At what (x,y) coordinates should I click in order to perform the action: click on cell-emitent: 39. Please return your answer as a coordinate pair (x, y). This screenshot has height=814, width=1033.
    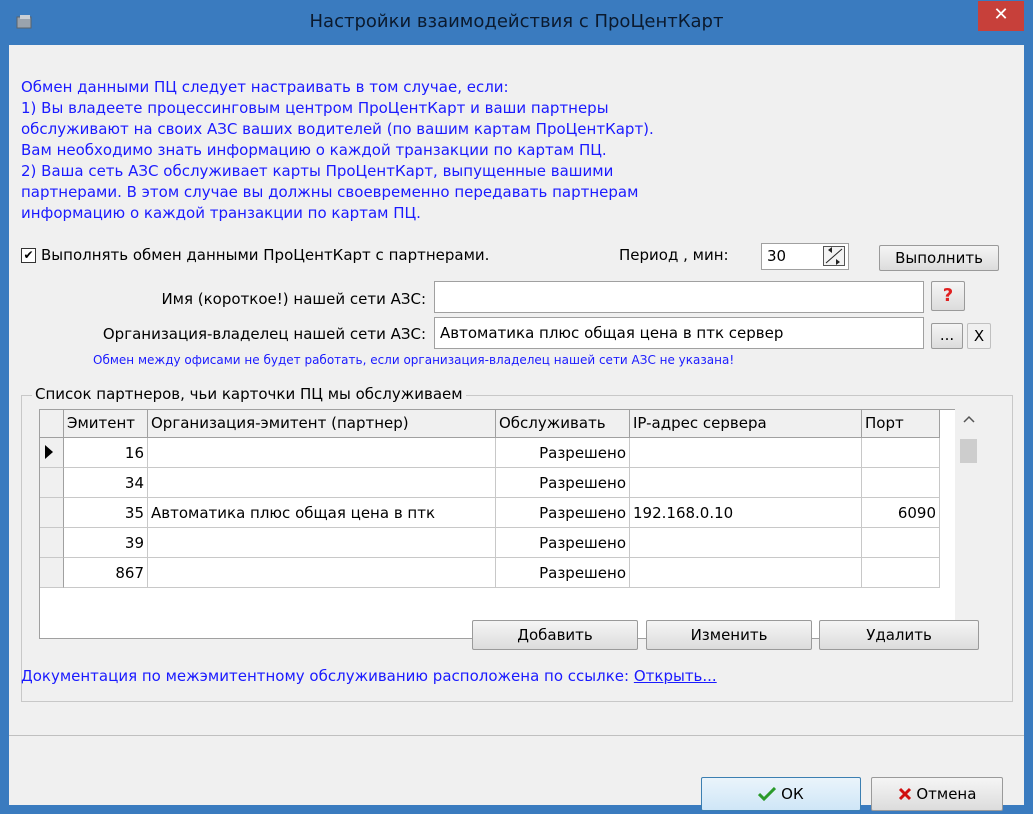
    Looking at the image, I should click on (106, 543).